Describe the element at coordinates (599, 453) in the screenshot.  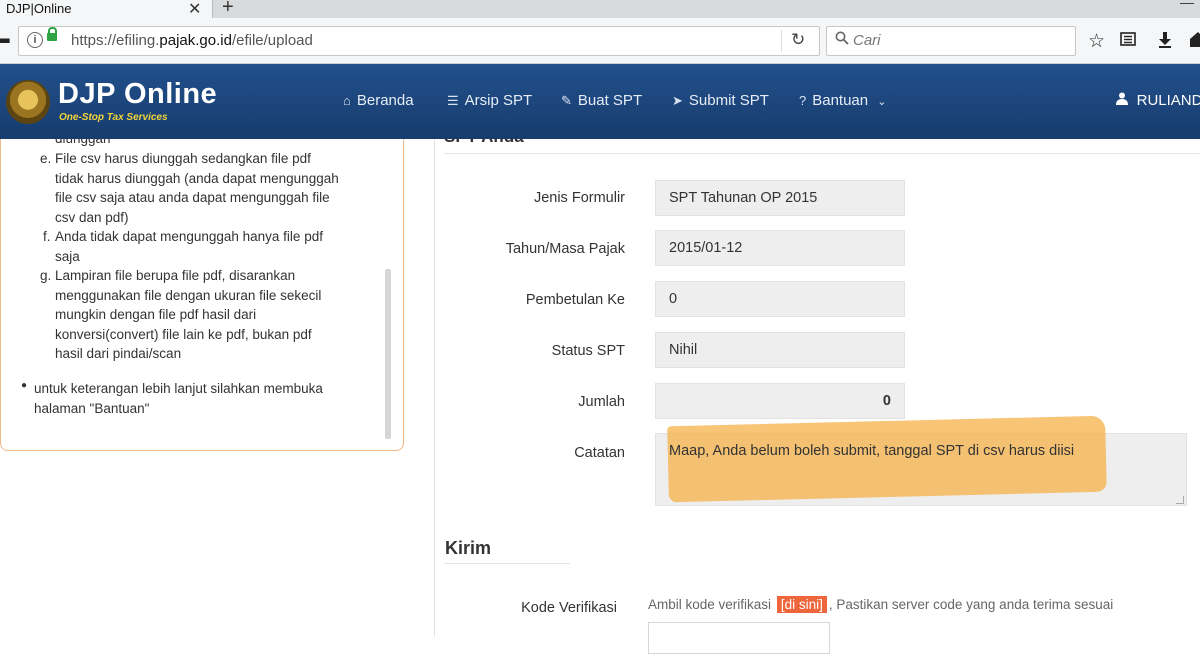
I see `label-catatan: Catatan` at that location.